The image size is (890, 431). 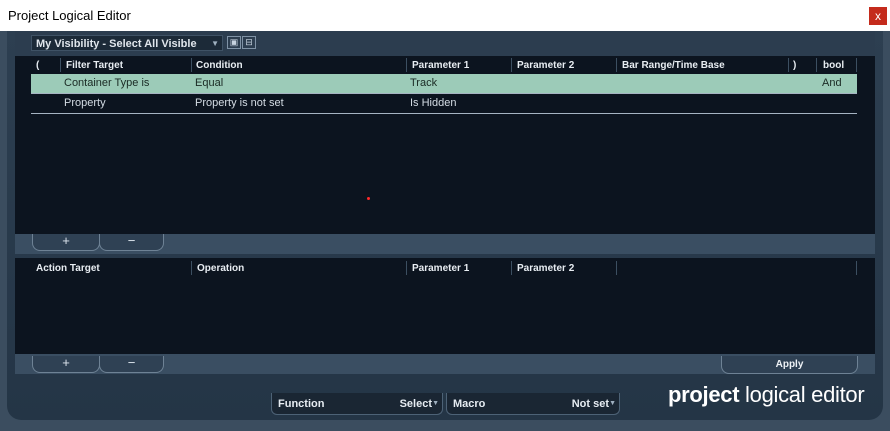 I want to click on macro-label: Macro, so click(x=469, y=404).